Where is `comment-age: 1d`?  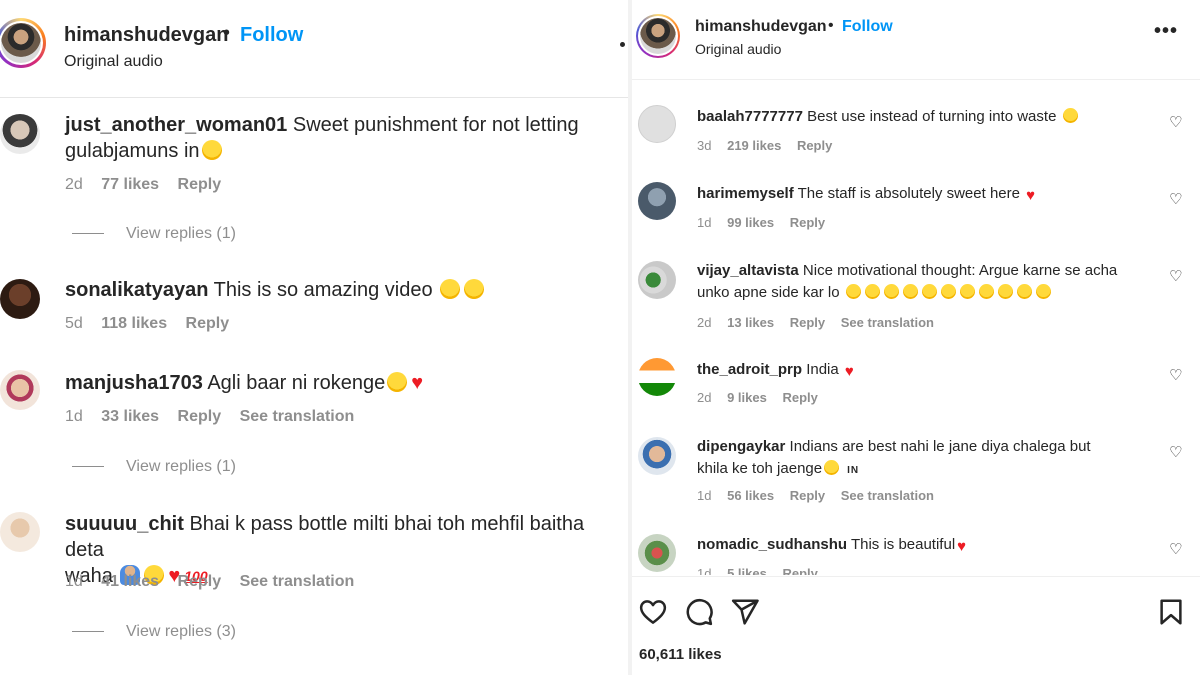
comment-age: 1d is located at coordinates (704, 222).